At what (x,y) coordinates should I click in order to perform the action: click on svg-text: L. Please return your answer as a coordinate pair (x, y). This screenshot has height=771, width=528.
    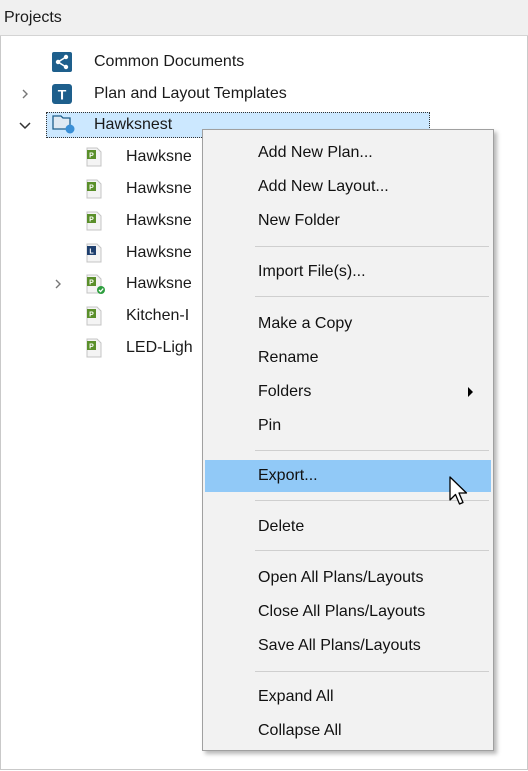
    Looking at the image, I should click on (91, 252).